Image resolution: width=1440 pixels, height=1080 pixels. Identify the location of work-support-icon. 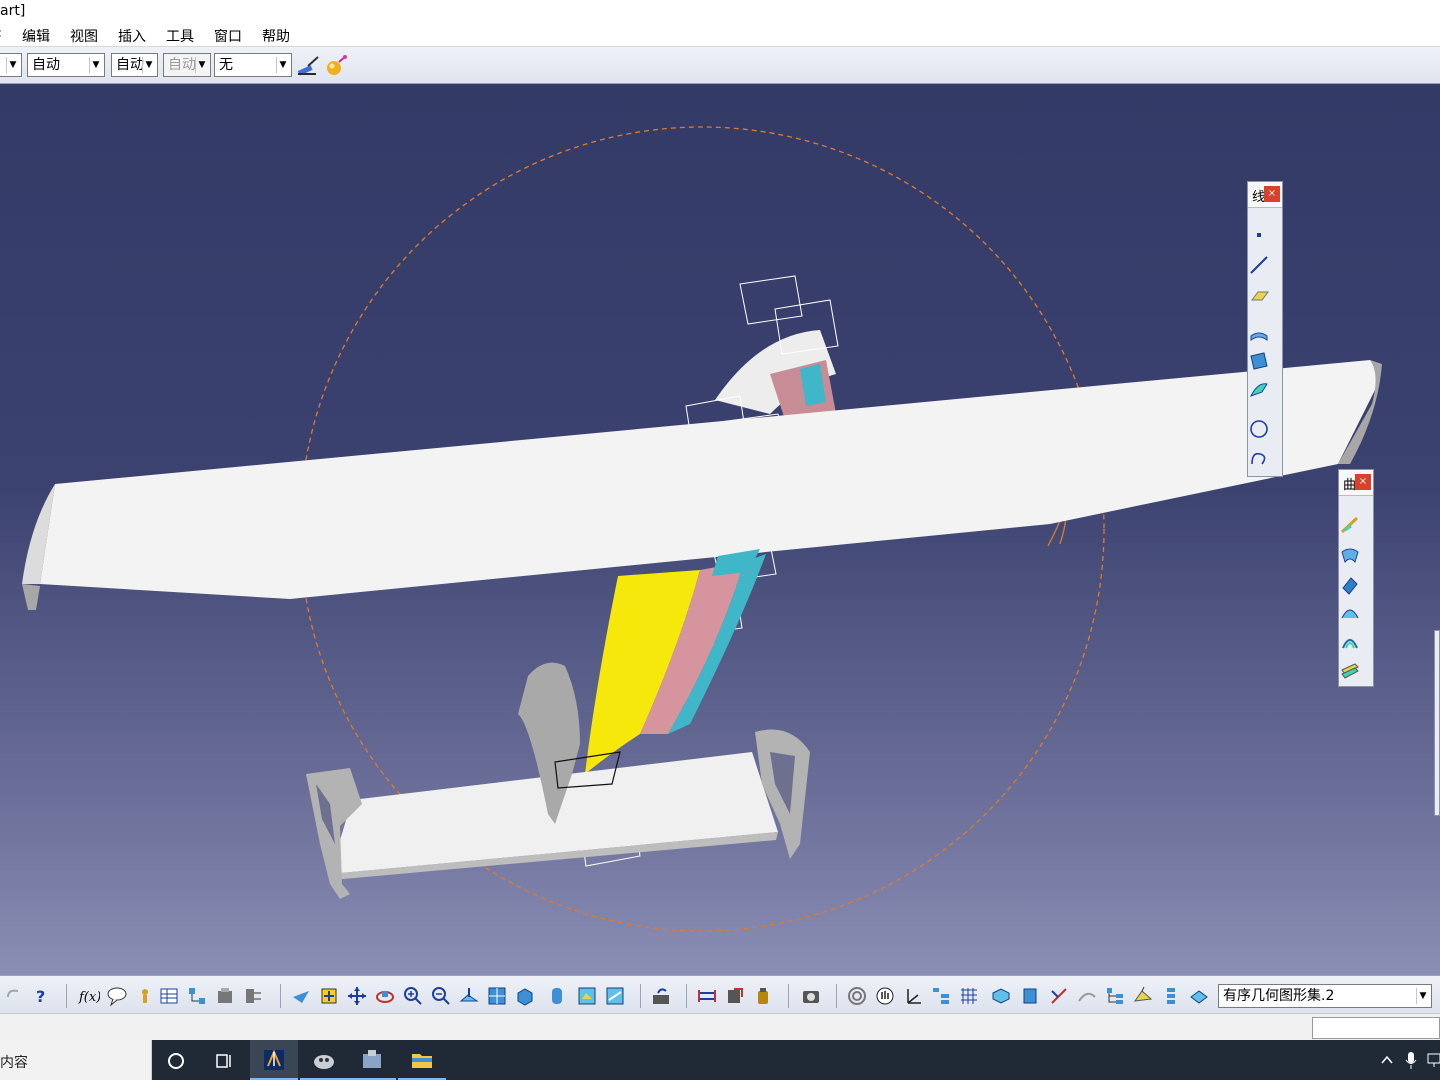
(1001, 996).